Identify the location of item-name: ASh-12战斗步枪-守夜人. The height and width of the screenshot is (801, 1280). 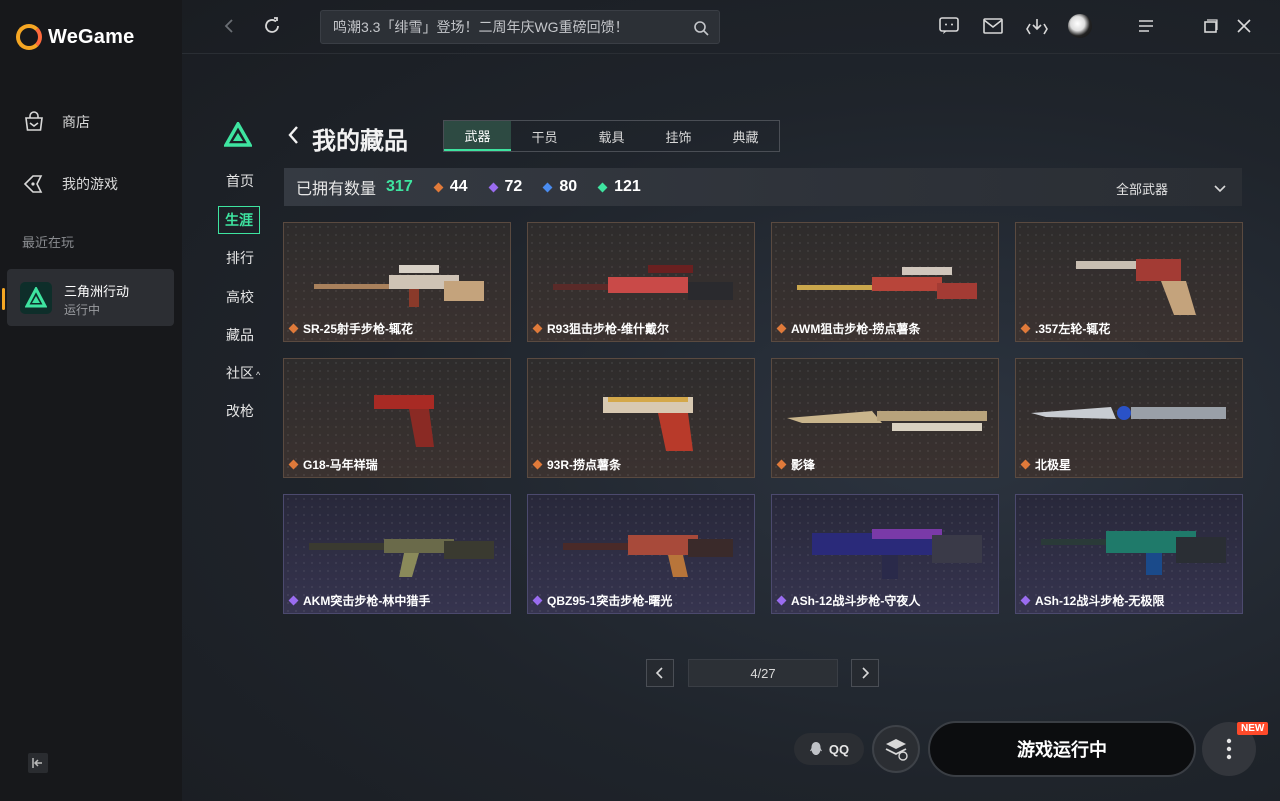
(848, 600).